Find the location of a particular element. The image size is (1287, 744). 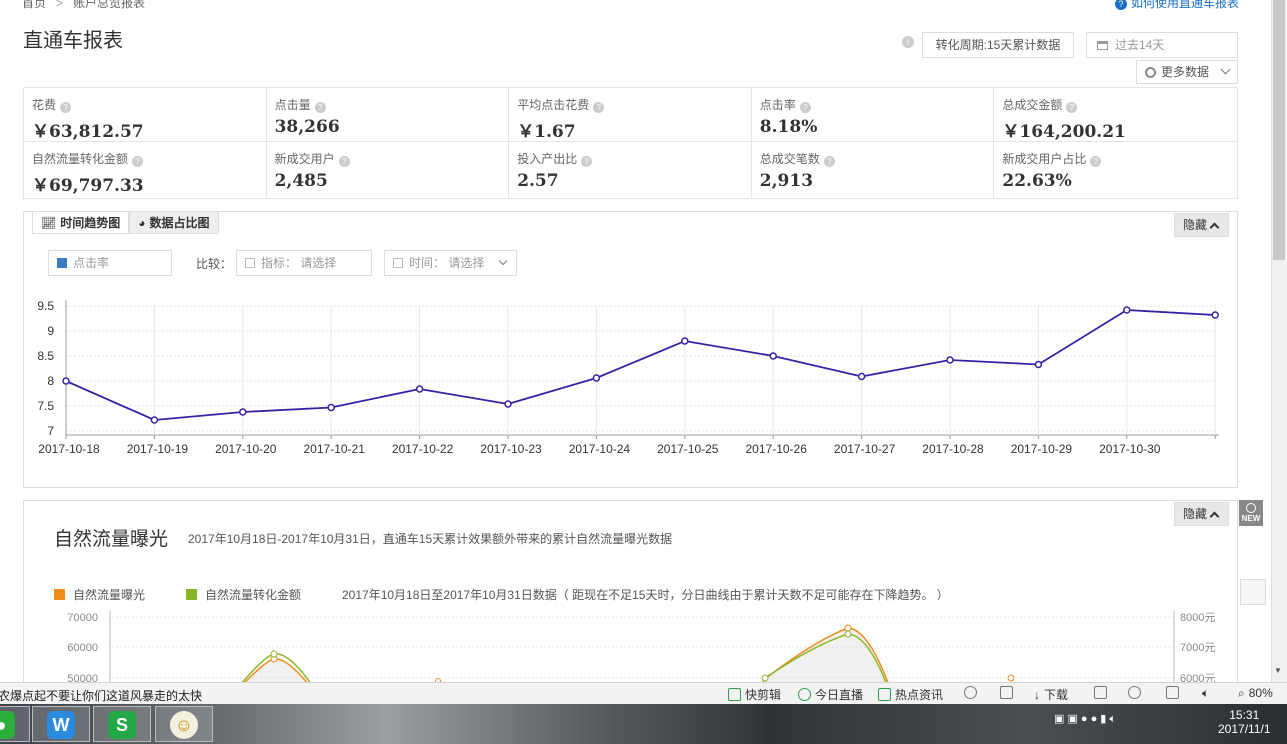

metric-card: 点击量? 38,266 is located at coordinates (388, 115).